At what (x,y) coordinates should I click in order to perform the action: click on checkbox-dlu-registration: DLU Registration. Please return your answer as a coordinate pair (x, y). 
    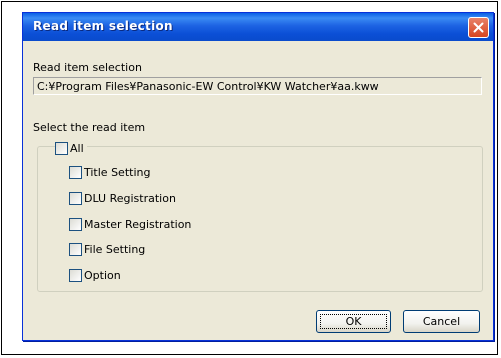
    Looking at the image, I should click on (124, 198).